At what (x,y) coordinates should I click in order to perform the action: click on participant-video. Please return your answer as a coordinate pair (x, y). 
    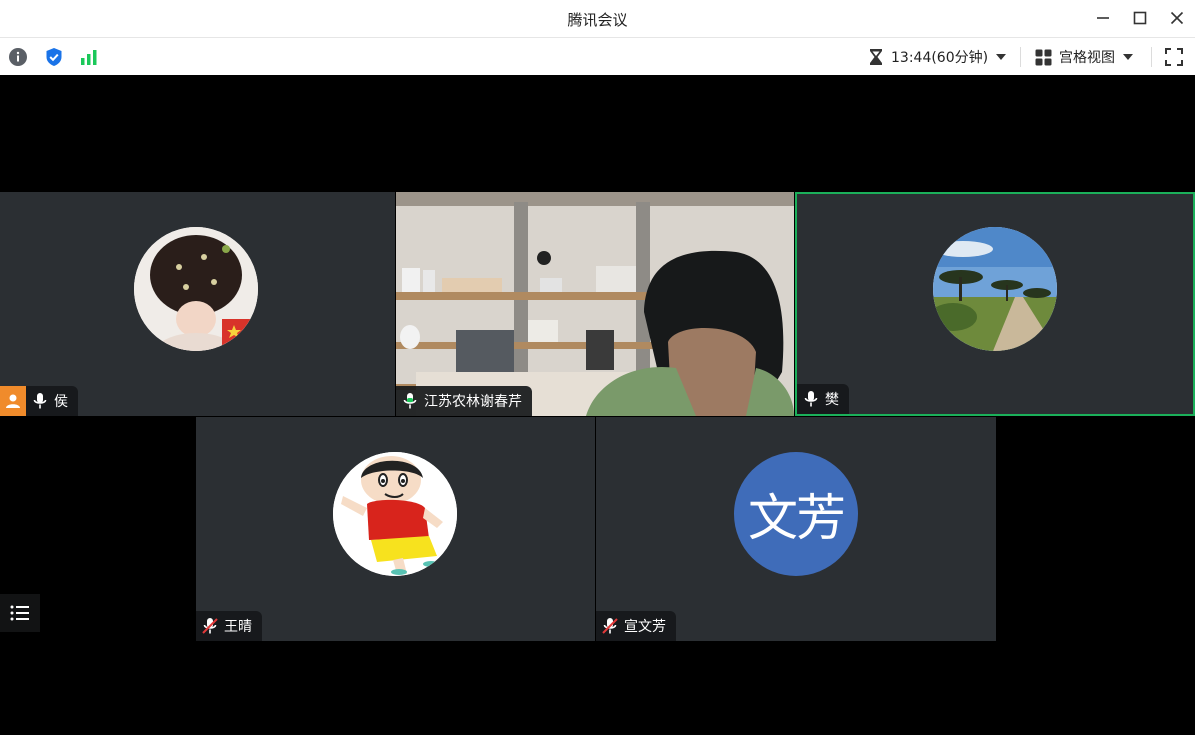
    Looking at the image, I should click on (595, 304).